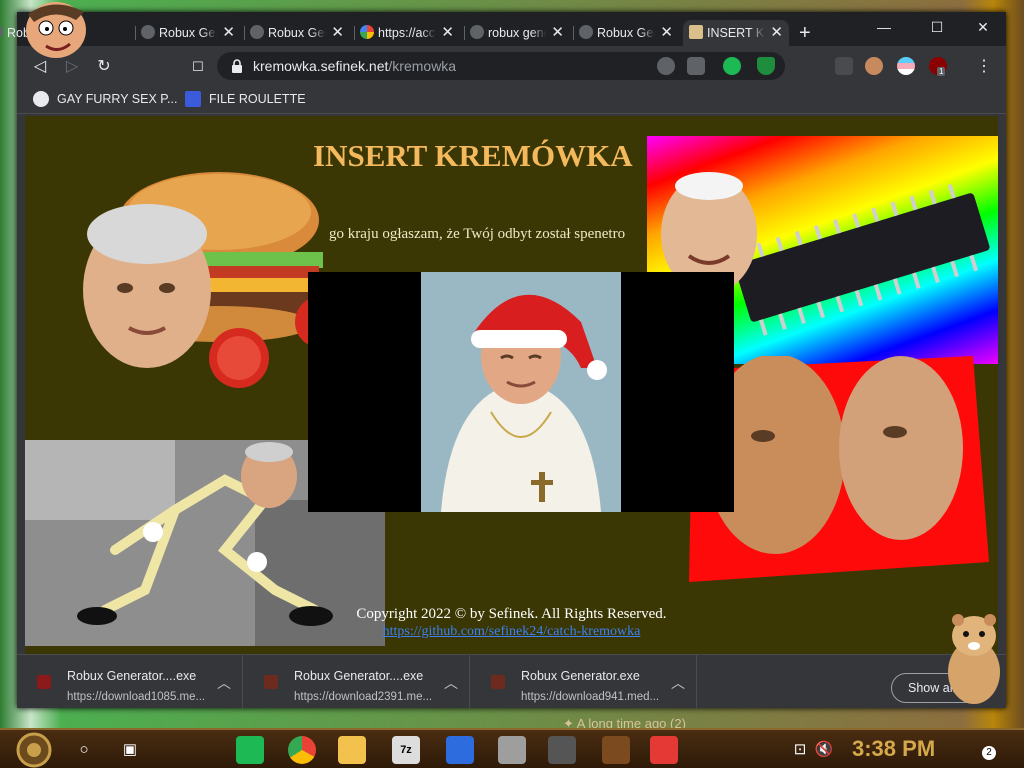 Image resolution: width=1024 pixels, height=768 pixels. I want to click on volume-muted-icon: 🔇, so click(824, 750).